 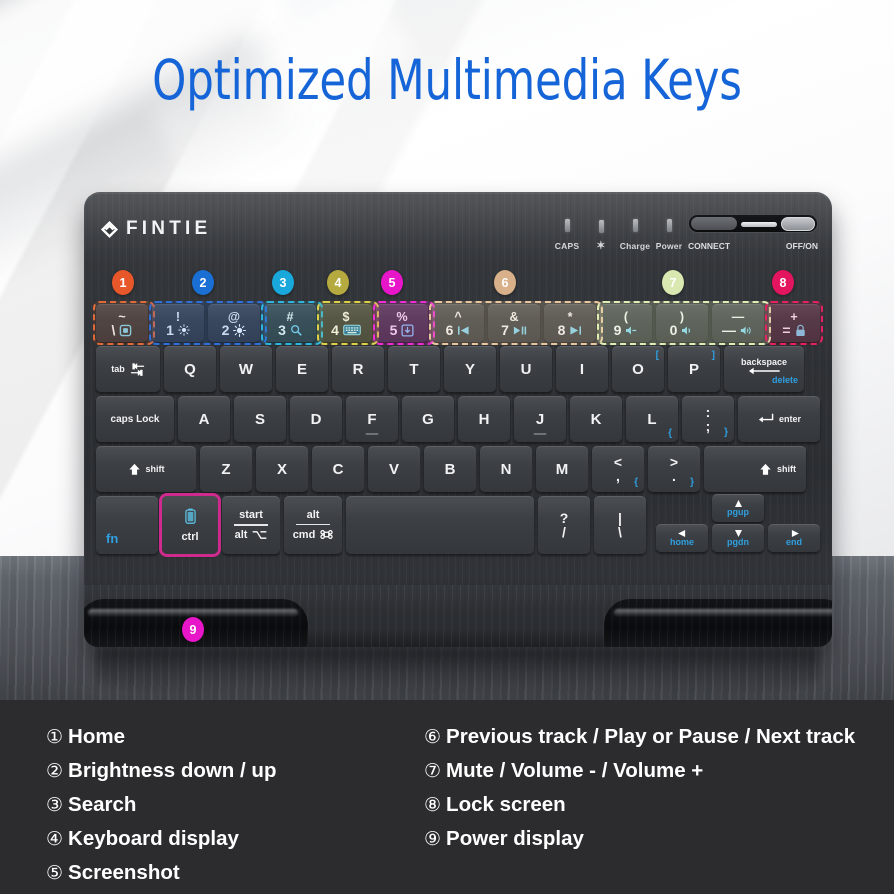 What do you see at coordinates (618, 469) in the screenshot?
I see `key-comma: < , {` at bounding box center [618, 469].